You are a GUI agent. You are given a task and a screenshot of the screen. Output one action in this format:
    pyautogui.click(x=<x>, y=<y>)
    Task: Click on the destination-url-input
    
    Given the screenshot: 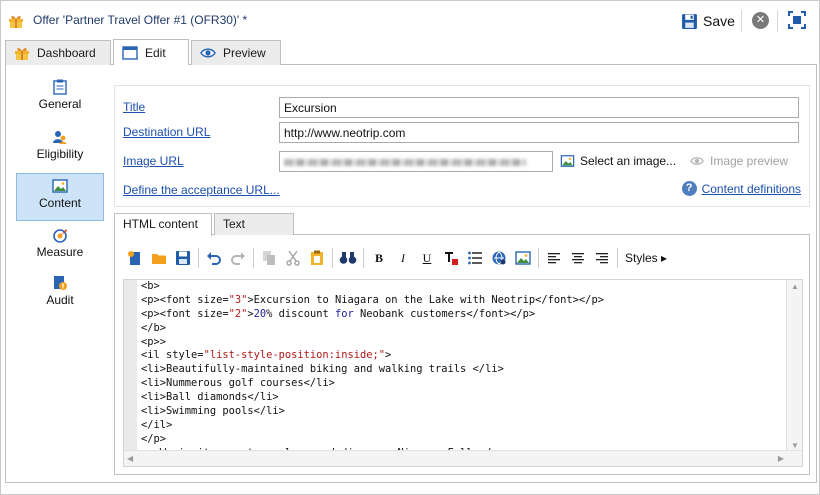 What is the action you would take?
    pyautogui.click(x=539, y=132)
    